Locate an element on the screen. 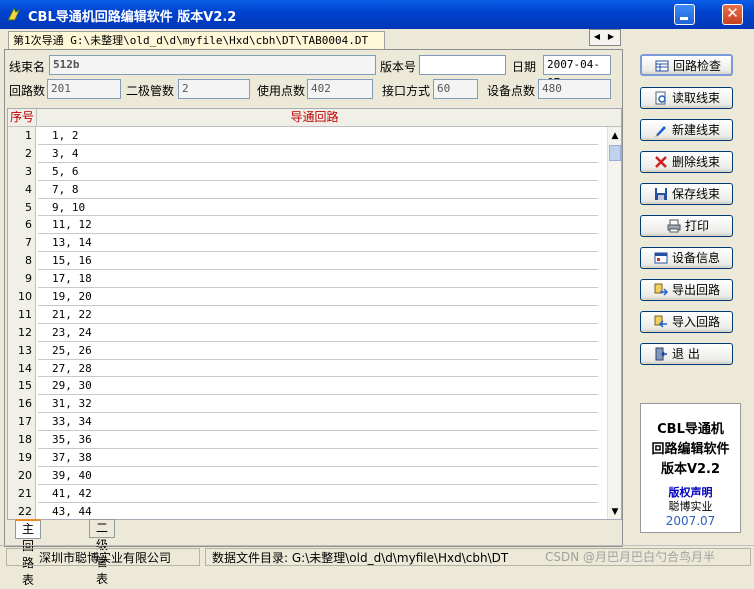 This screenshot has width=754, height=589. table-row: 13 25, 26 is located at coordinates (306, 350).